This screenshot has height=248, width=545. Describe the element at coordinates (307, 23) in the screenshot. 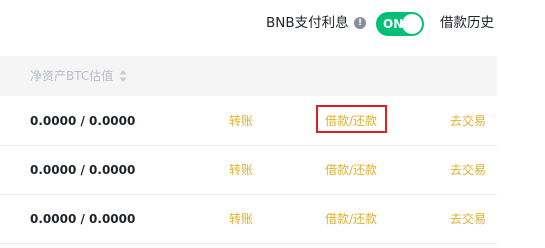

I see `bnb-interest-label: BNB支付利息` at that location.